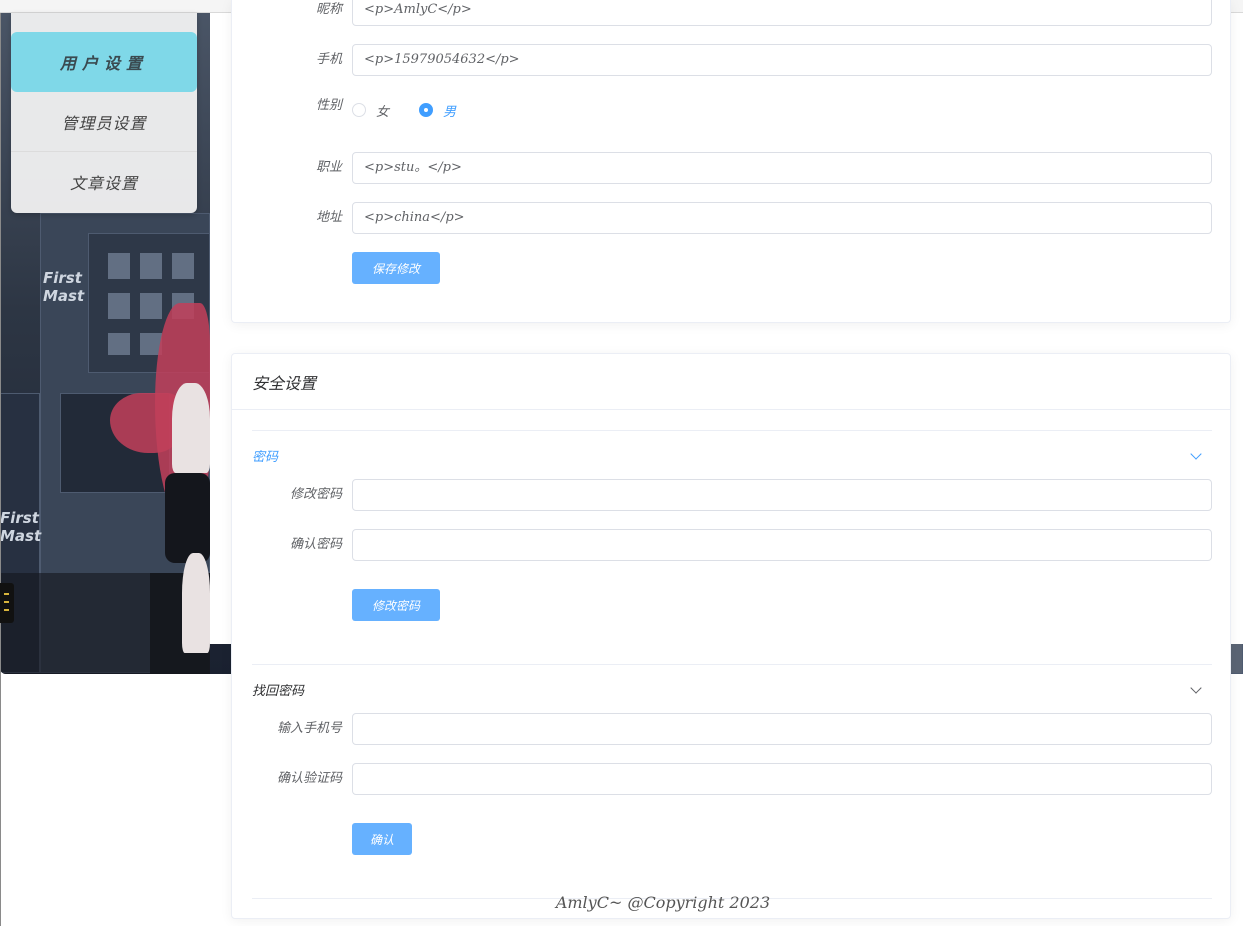  What do you see at coordinates (309, 778) in the screenshot?
I see `verify-code-label: 确认验证码` at bounding box center [309, 778].